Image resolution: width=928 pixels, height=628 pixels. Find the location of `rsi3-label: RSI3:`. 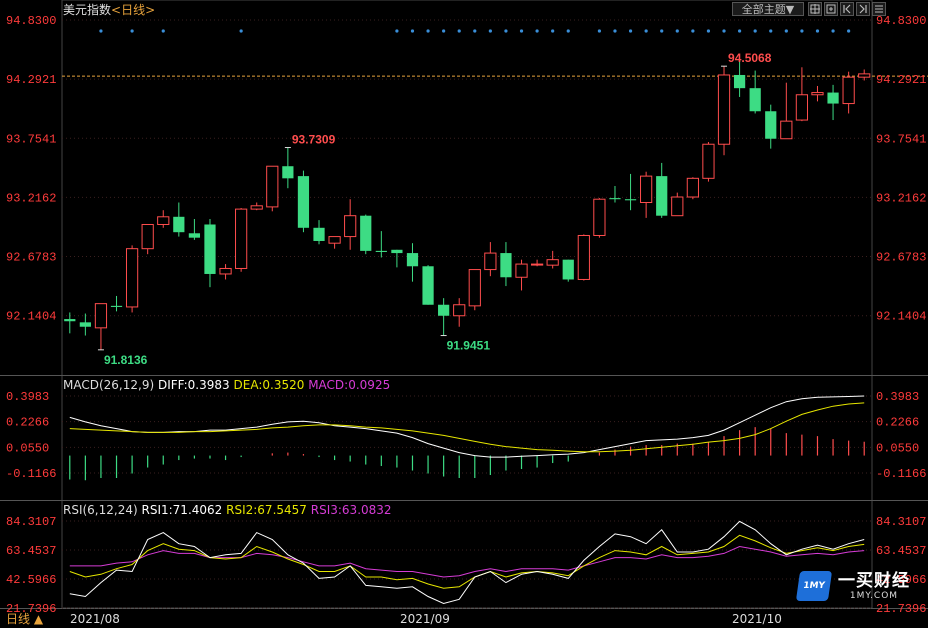

rsi3-label: RSI3: is located at coordinates (326, 510).